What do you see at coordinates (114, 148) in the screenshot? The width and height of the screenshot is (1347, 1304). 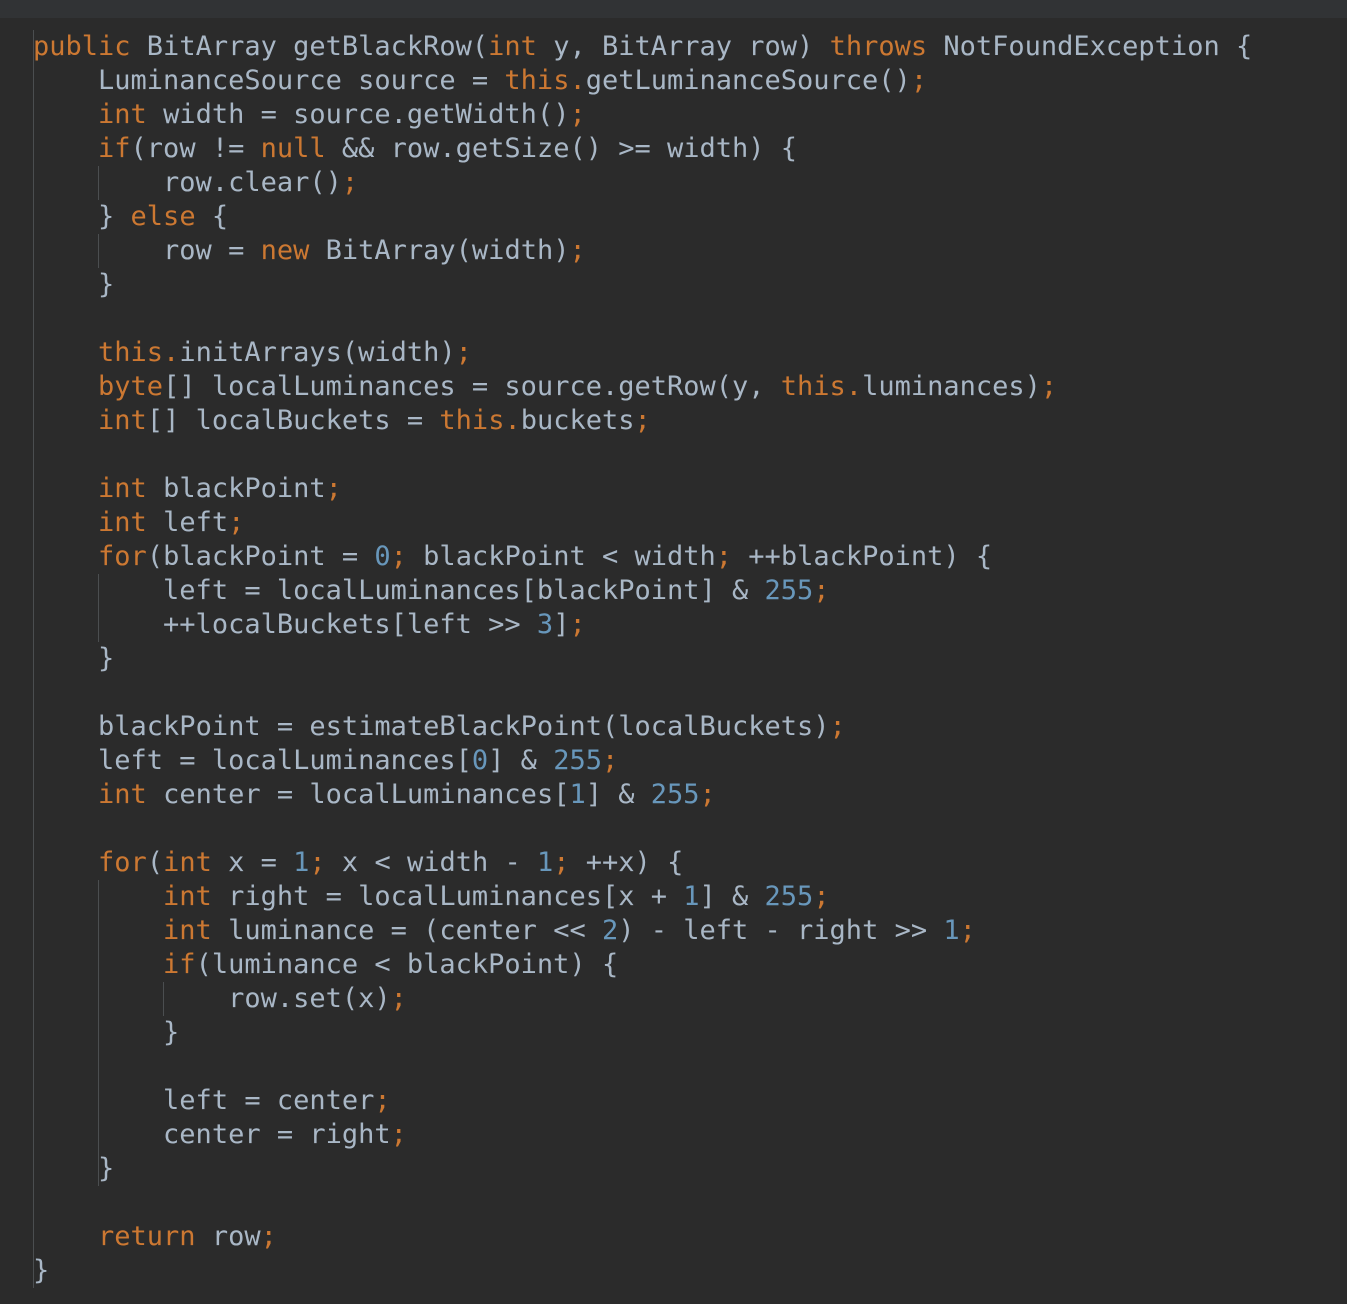 I see `code-token: if` at bounding box center [114, 148].